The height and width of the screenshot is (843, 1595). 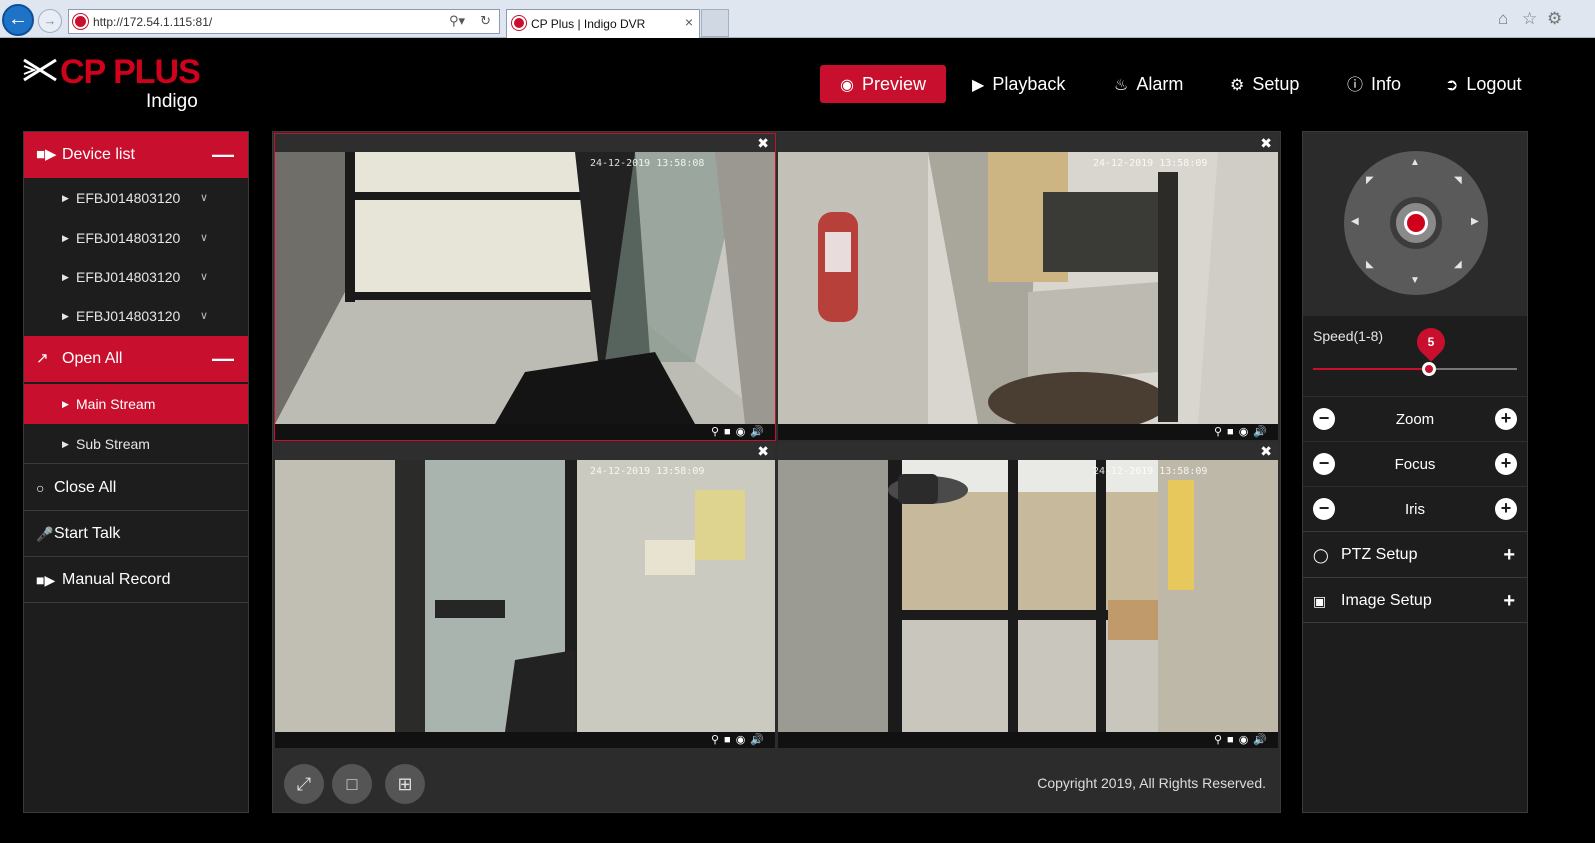 I want to click on nav-setup: ⚙ Setup, so click(x=1264, y=84).